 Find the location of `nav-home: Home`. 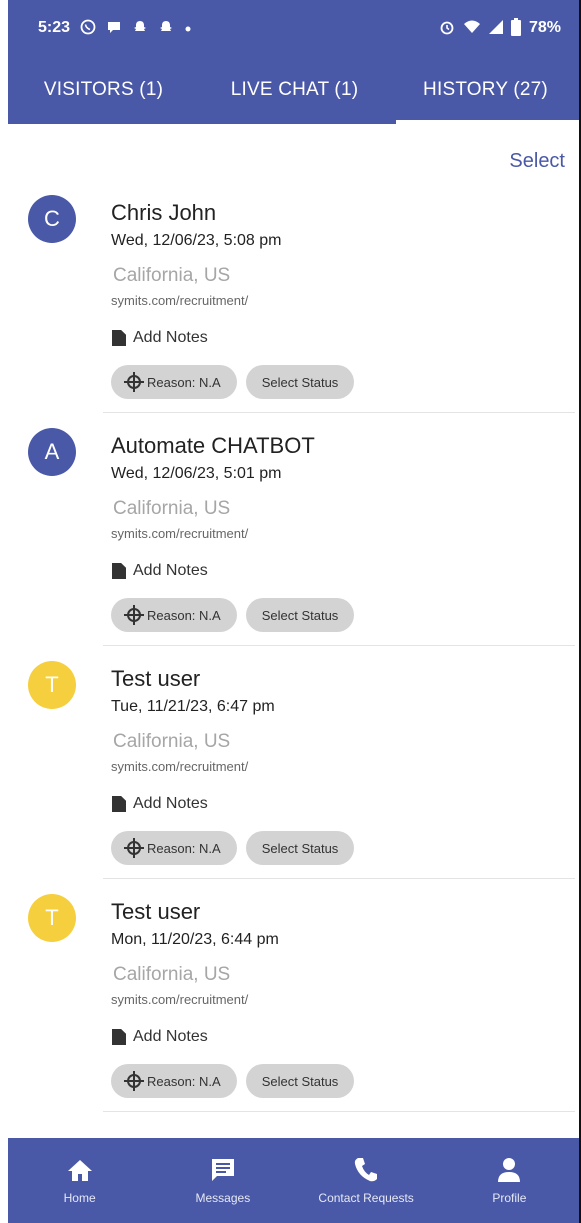

nav-home: Home is located at coordinates (79, 1180).